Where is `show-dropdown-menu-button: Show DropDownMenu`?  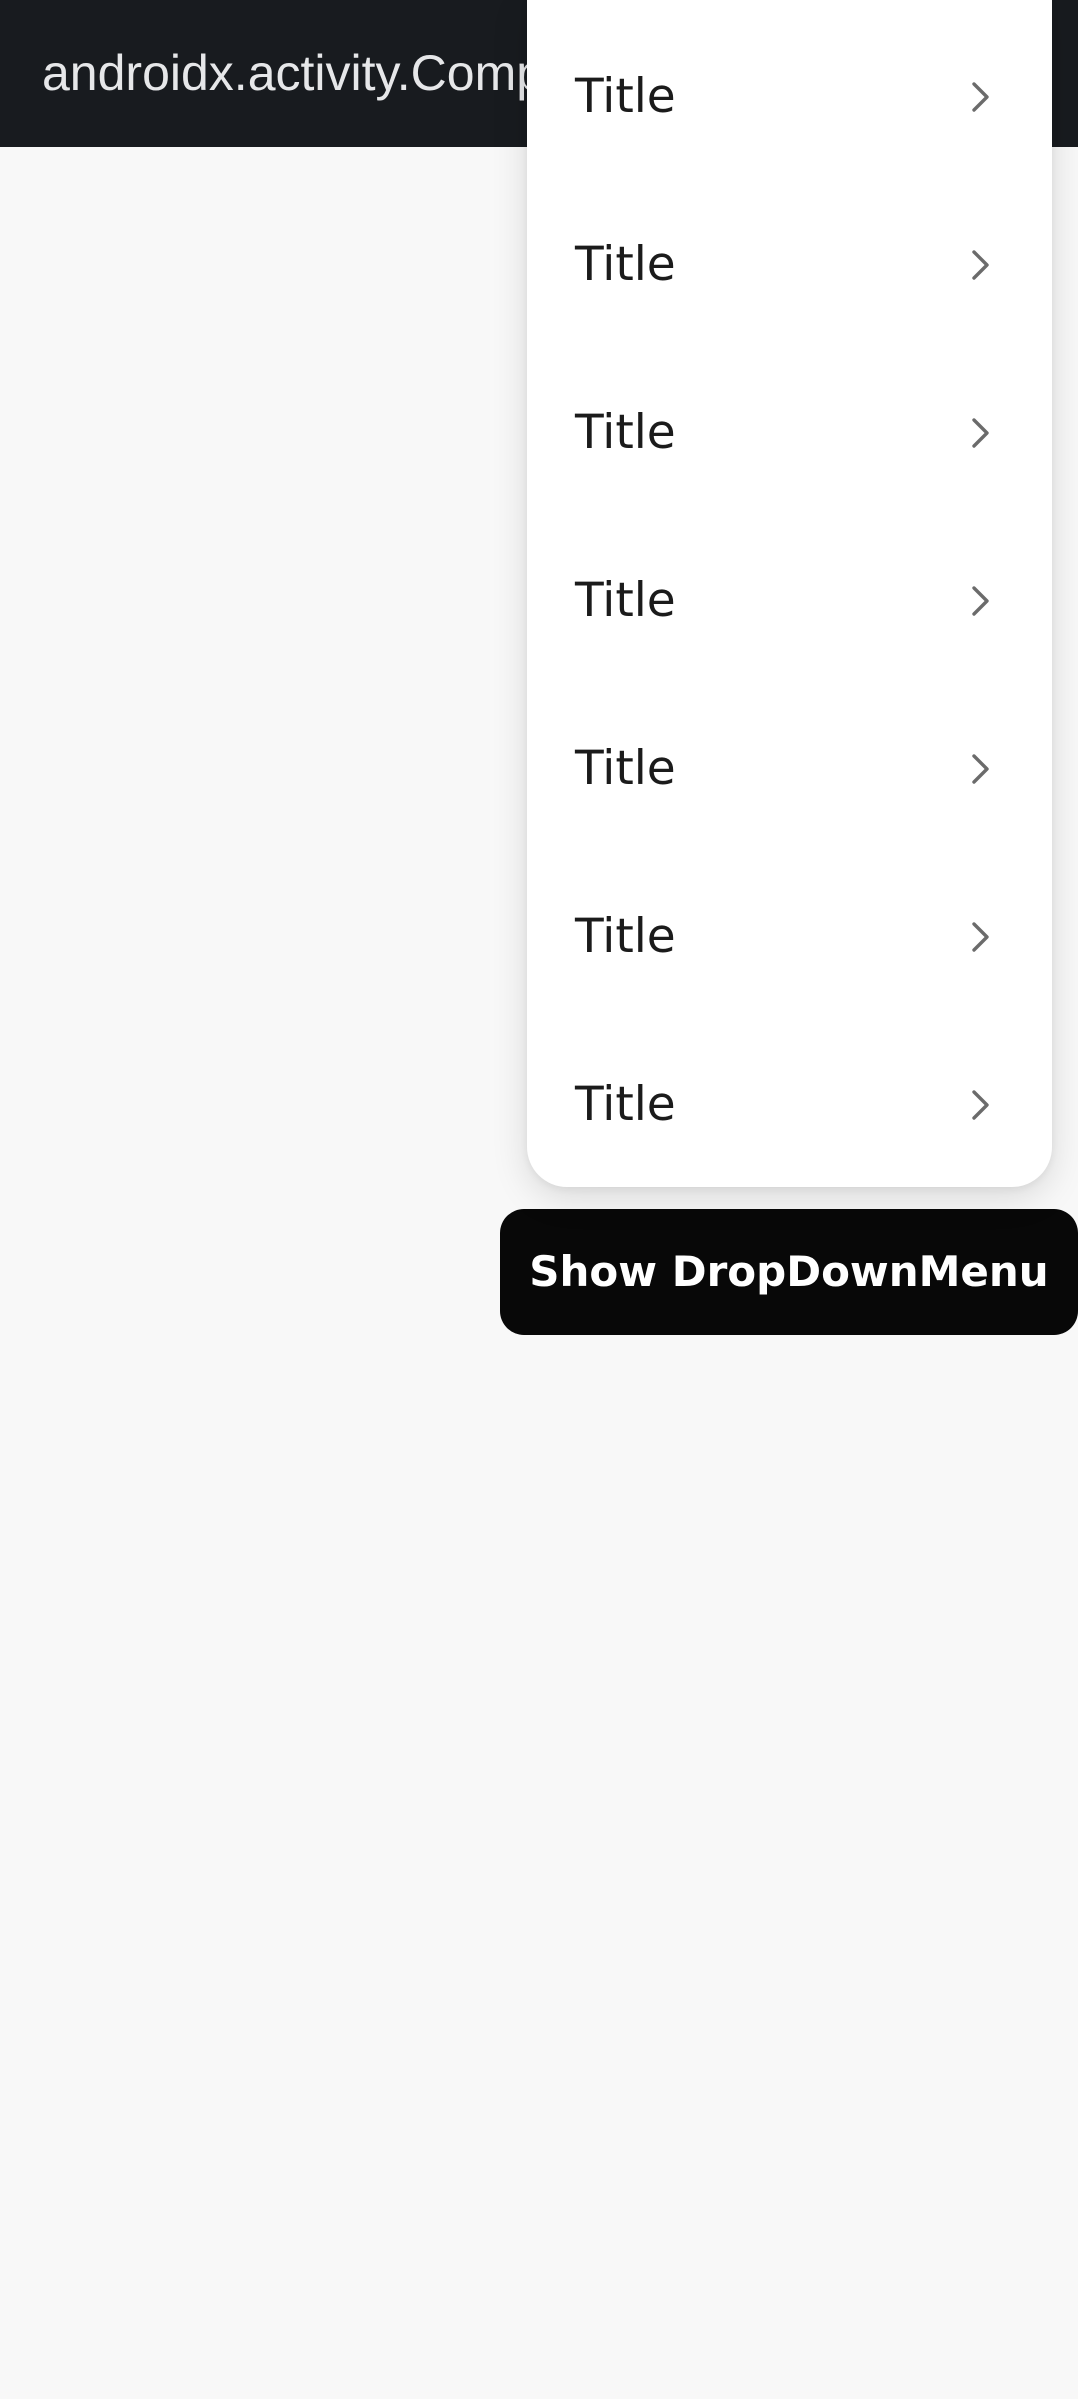
show-dropdown-menu-button: Show DropDownMenu is located at coordinates (789, 1272).